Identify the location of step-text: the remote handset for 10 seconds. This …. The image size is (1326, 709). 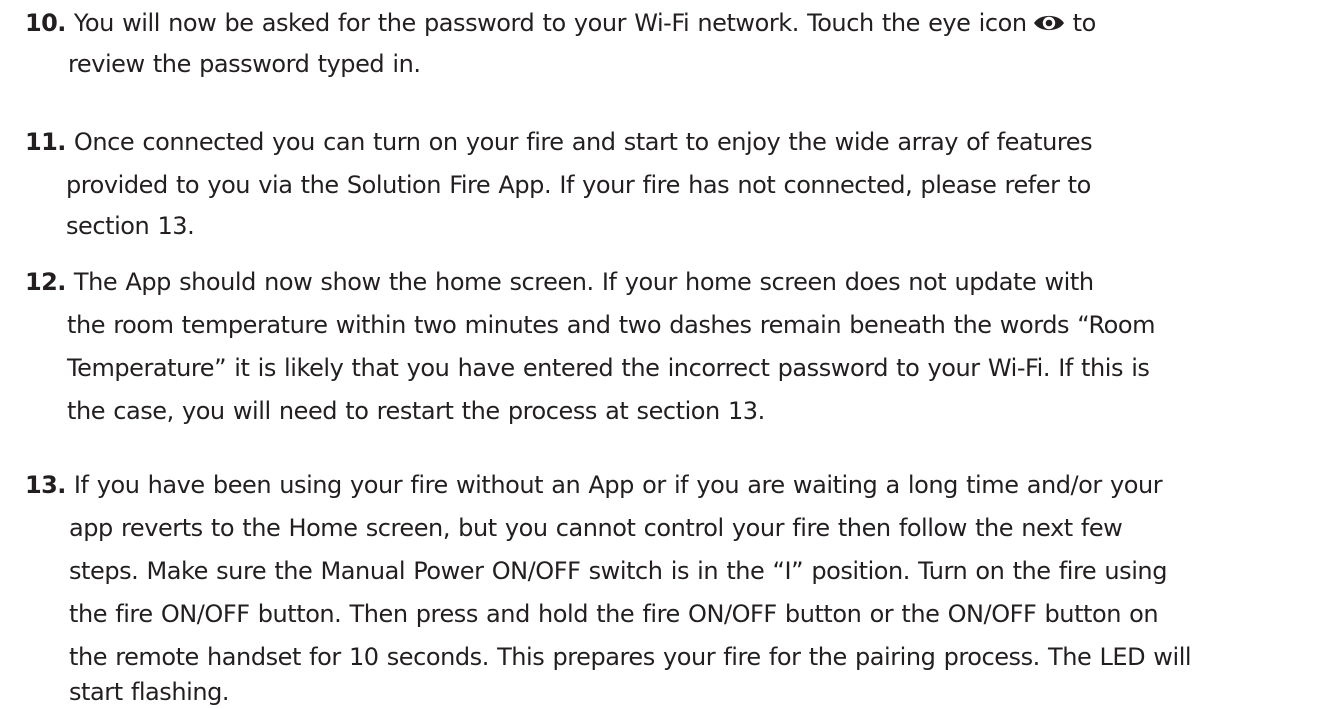
(630, 657).